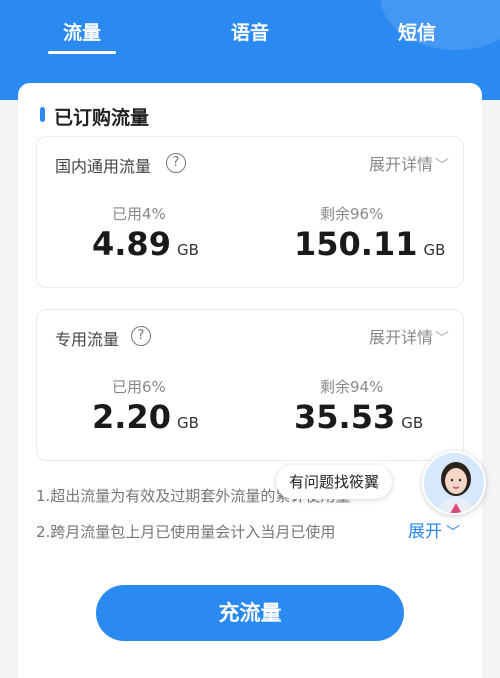 Image resolution: width=500 pixels, height=678 pixels. I want to click on section-accent-bar, so click(42, 114).